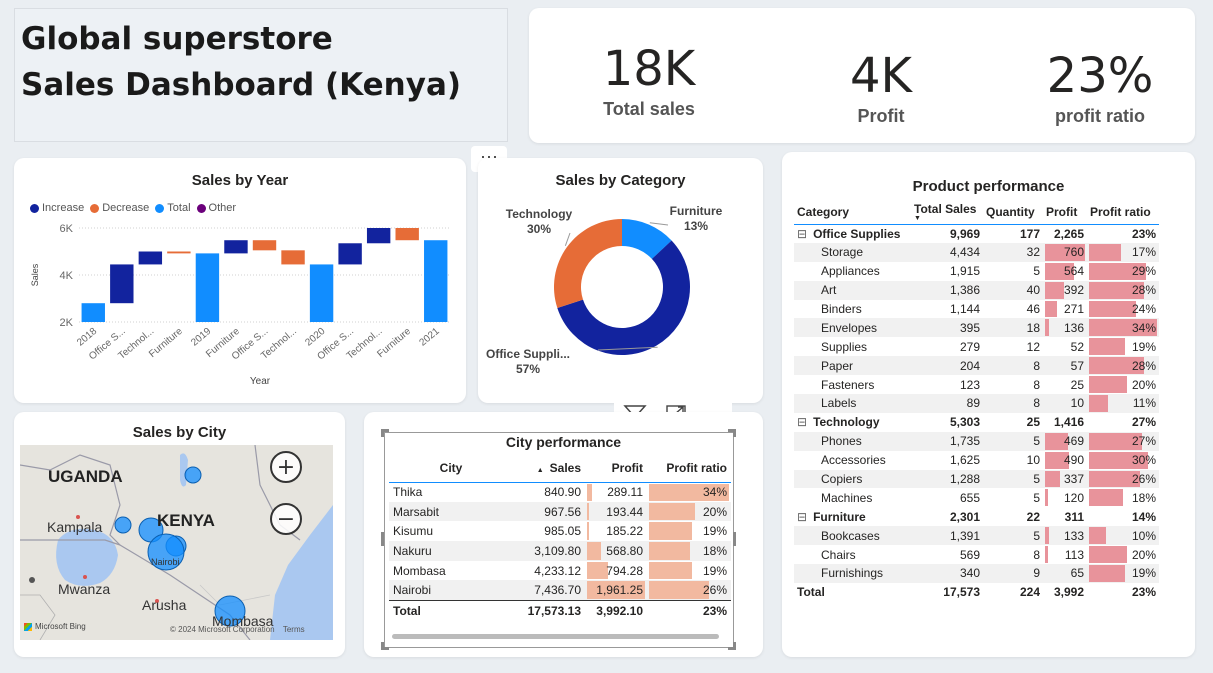 The width and height of the screenshot is (1213, 673). Describe the element at coordinates (560, 571) in the screenshot. I see `table-row: Mombasa 4,233.12 794.28 19%` at that location.